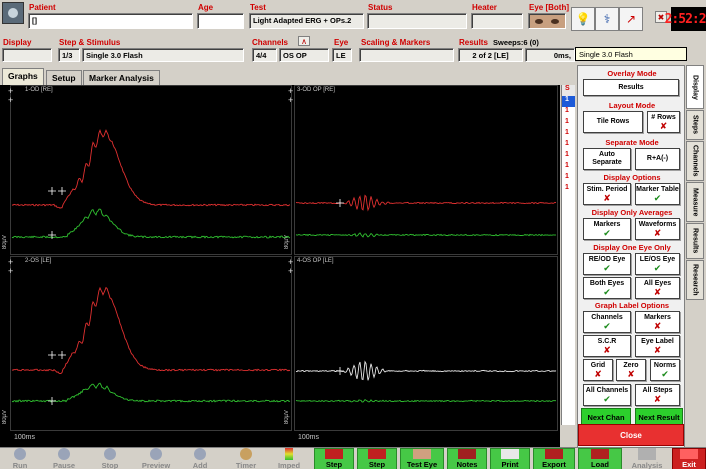 This screenshot has height=469, width=706. Describe the element at coordinates (304, 41) in the screenshot. I see `channel-waveform-icon: ∧` at that location.